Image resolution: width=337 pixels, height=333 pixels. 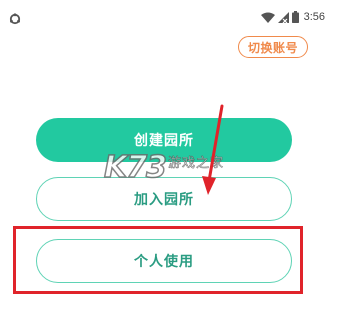 I want to click on clock: 3:56, so click(x=314, y=17).